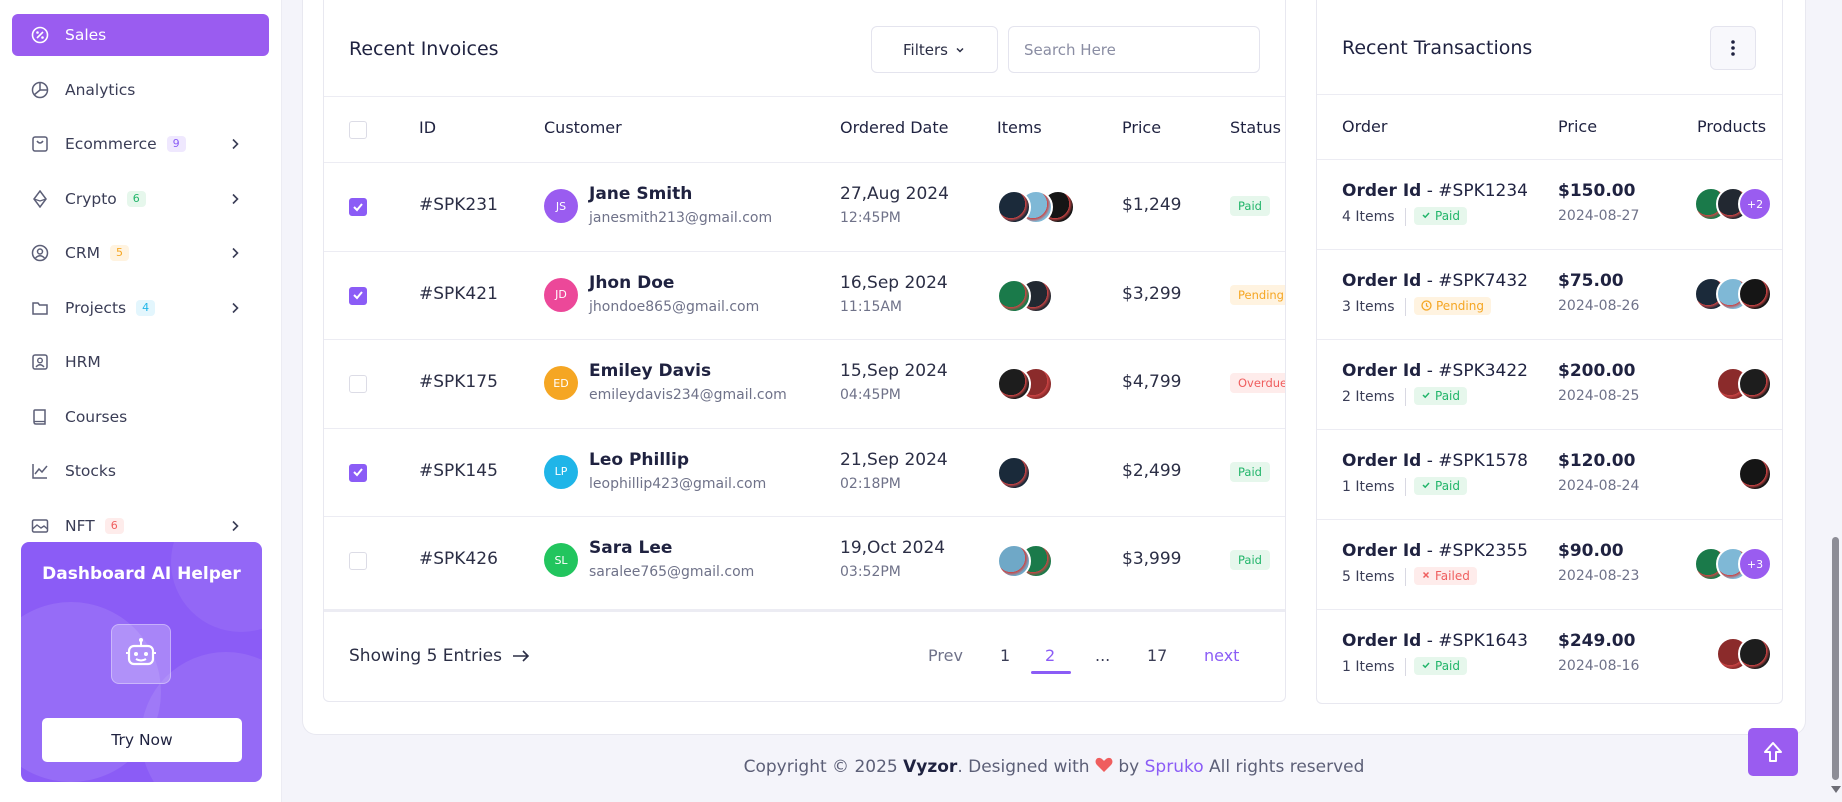  Describe the element at coordinates (930, 767) in the screenshot. I see `brand-name: Vyzor` at that location.